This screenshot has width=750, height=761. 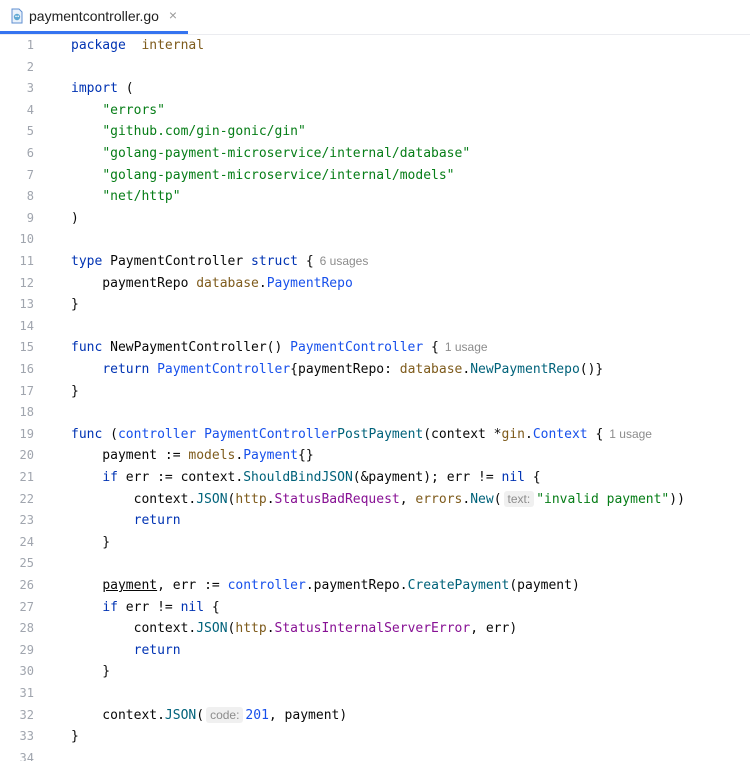 What do you see at coordinates (134, 283) in the screenshot?
I see `code-token: paymentRepo` at bounding box center [134, 283].